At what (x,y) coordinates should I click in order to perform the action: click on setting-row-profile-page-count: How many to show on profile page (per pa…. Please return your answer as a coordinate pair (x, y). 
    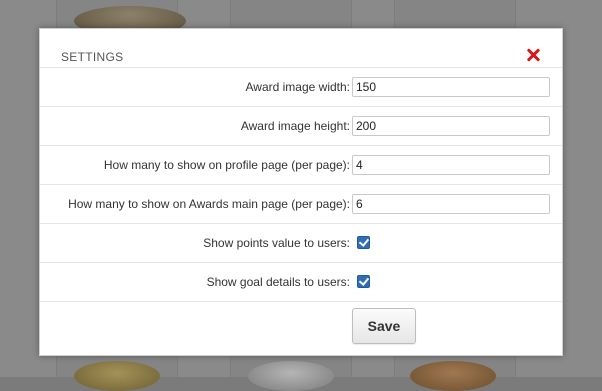
    Looking at the image, I should click on (301, 165).